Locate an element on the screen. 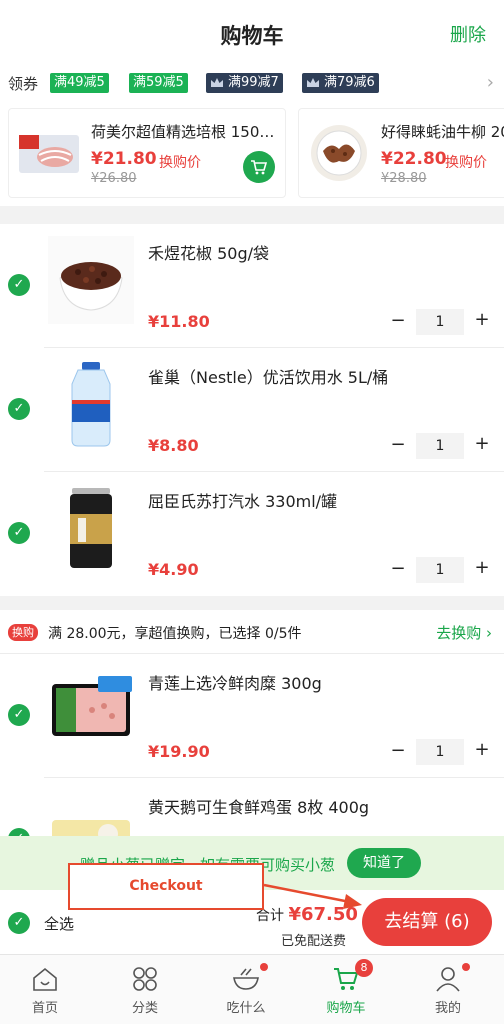 The height and width of the screenshot is (1024, 504). swap-offer-card: 荷美尔超值精选培根 150… ¥21.80 换购价 ¥26.80 is located at coordinates (147, 153).